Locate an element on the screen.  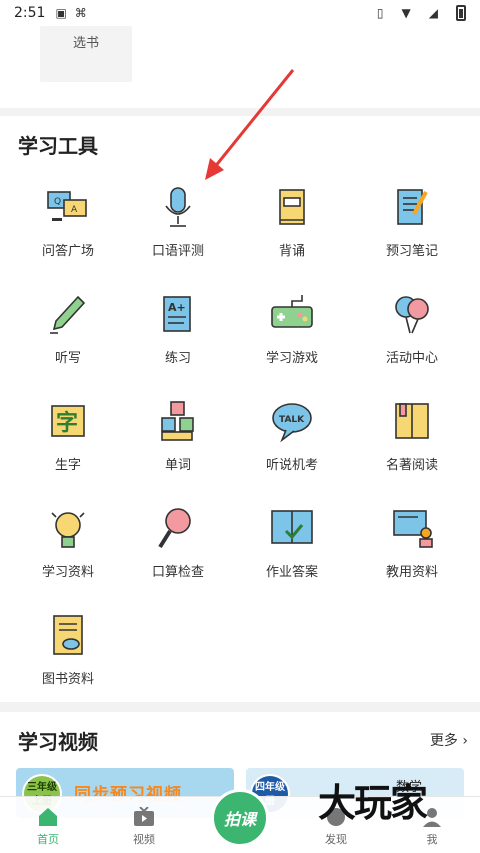
center-label: 拍课 is located at coordinates (239, 819).